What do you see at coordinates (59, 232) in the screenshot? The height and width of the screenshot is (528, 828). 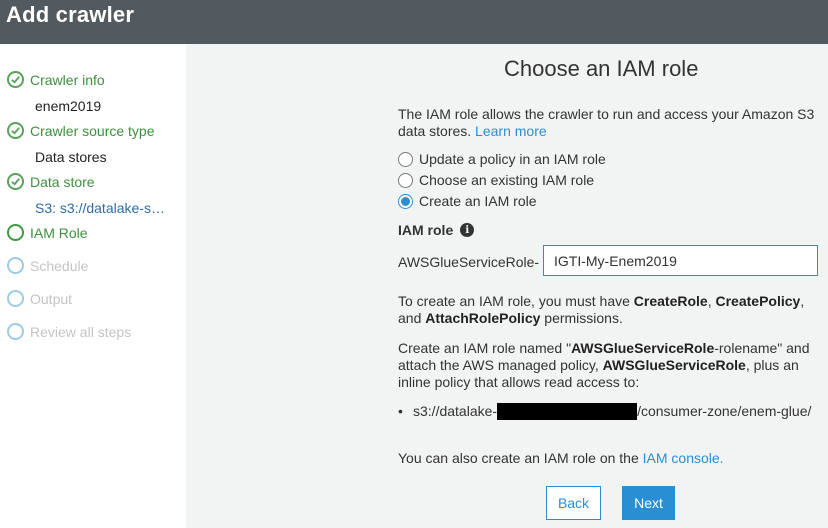 I see `step-label: IAM Role` at bounding box center [59, 232].